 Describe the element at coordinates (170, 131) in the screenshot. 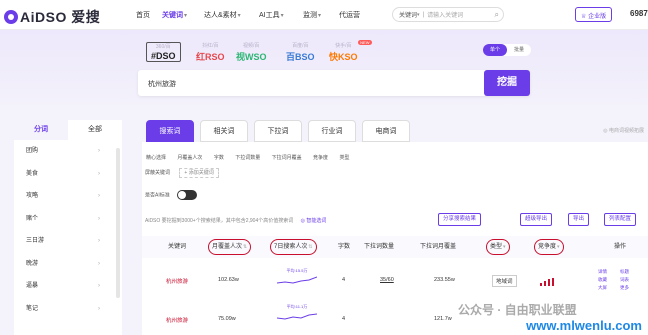

I see `tab-search-words: 搜索词` at that location.